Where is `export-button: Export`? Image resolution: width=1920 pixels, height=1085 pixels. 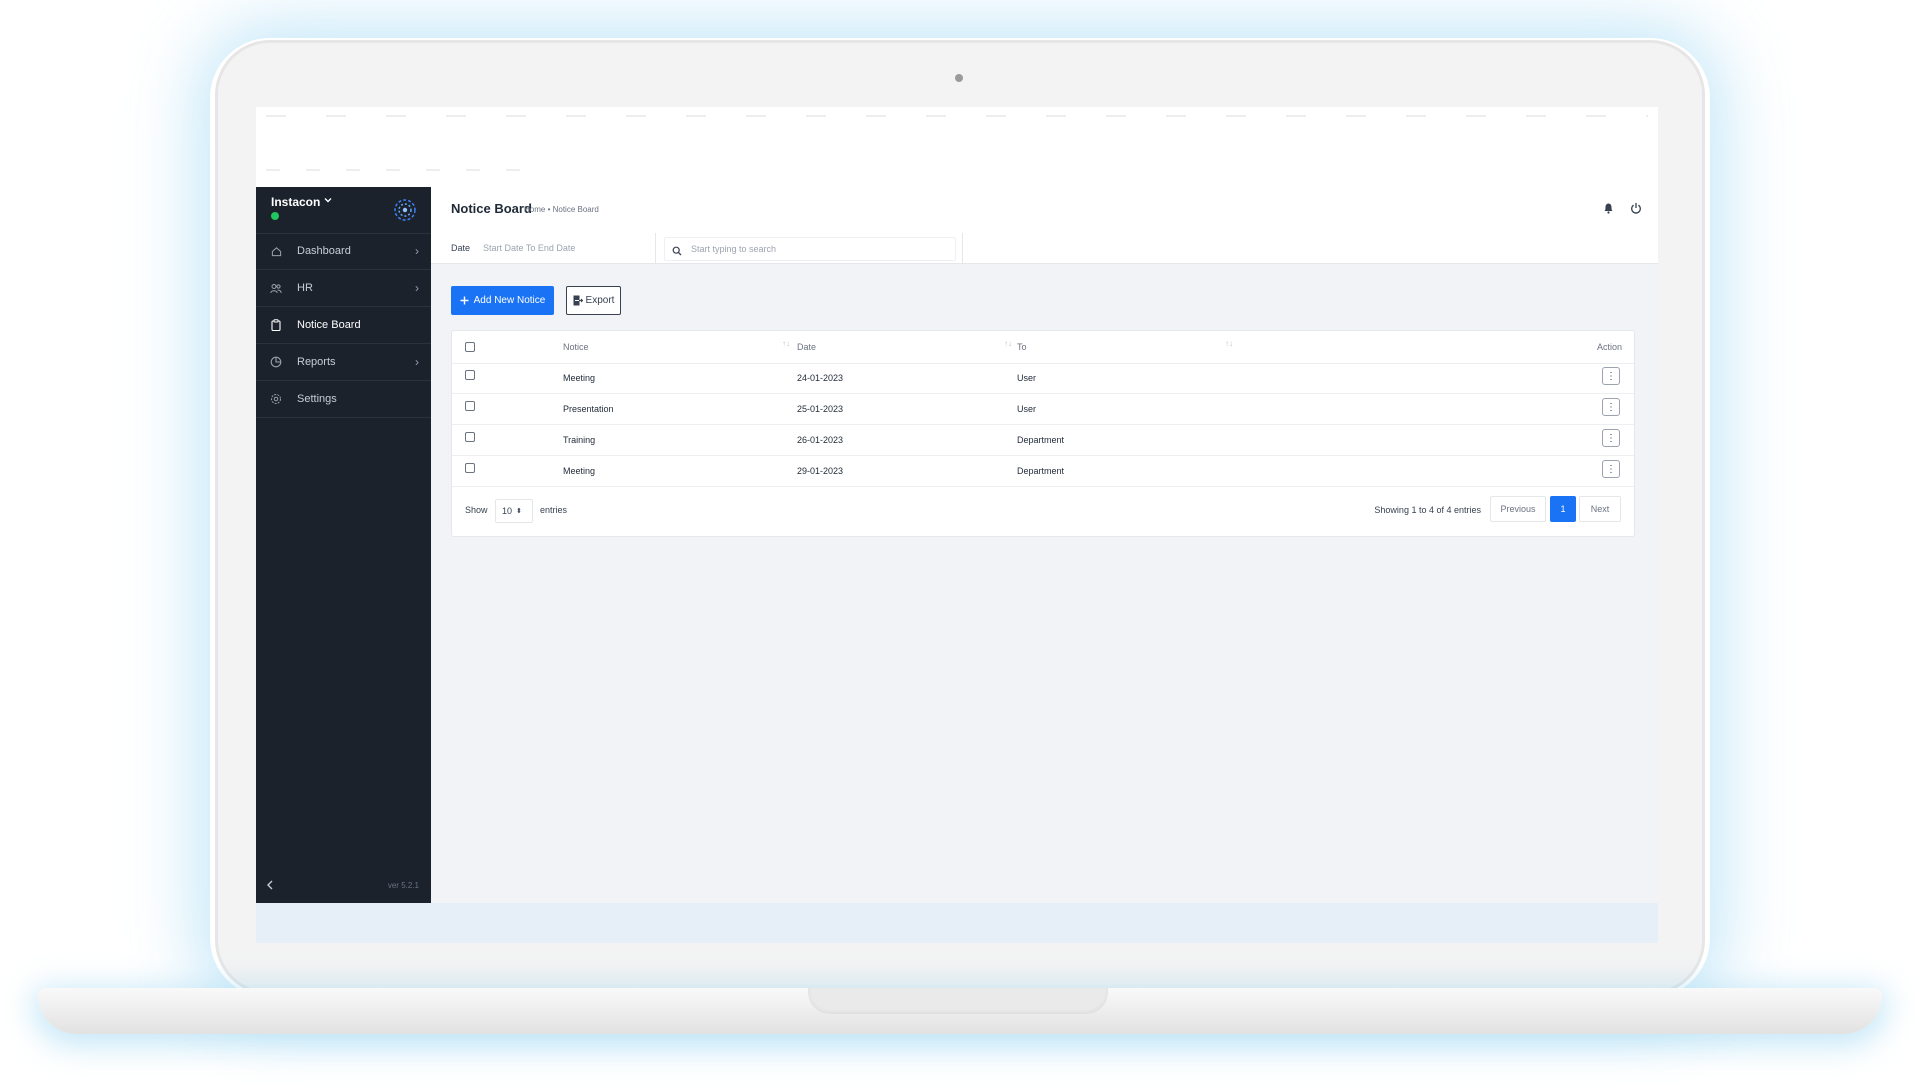
export-button: Export is located at coordinates (593, 300).